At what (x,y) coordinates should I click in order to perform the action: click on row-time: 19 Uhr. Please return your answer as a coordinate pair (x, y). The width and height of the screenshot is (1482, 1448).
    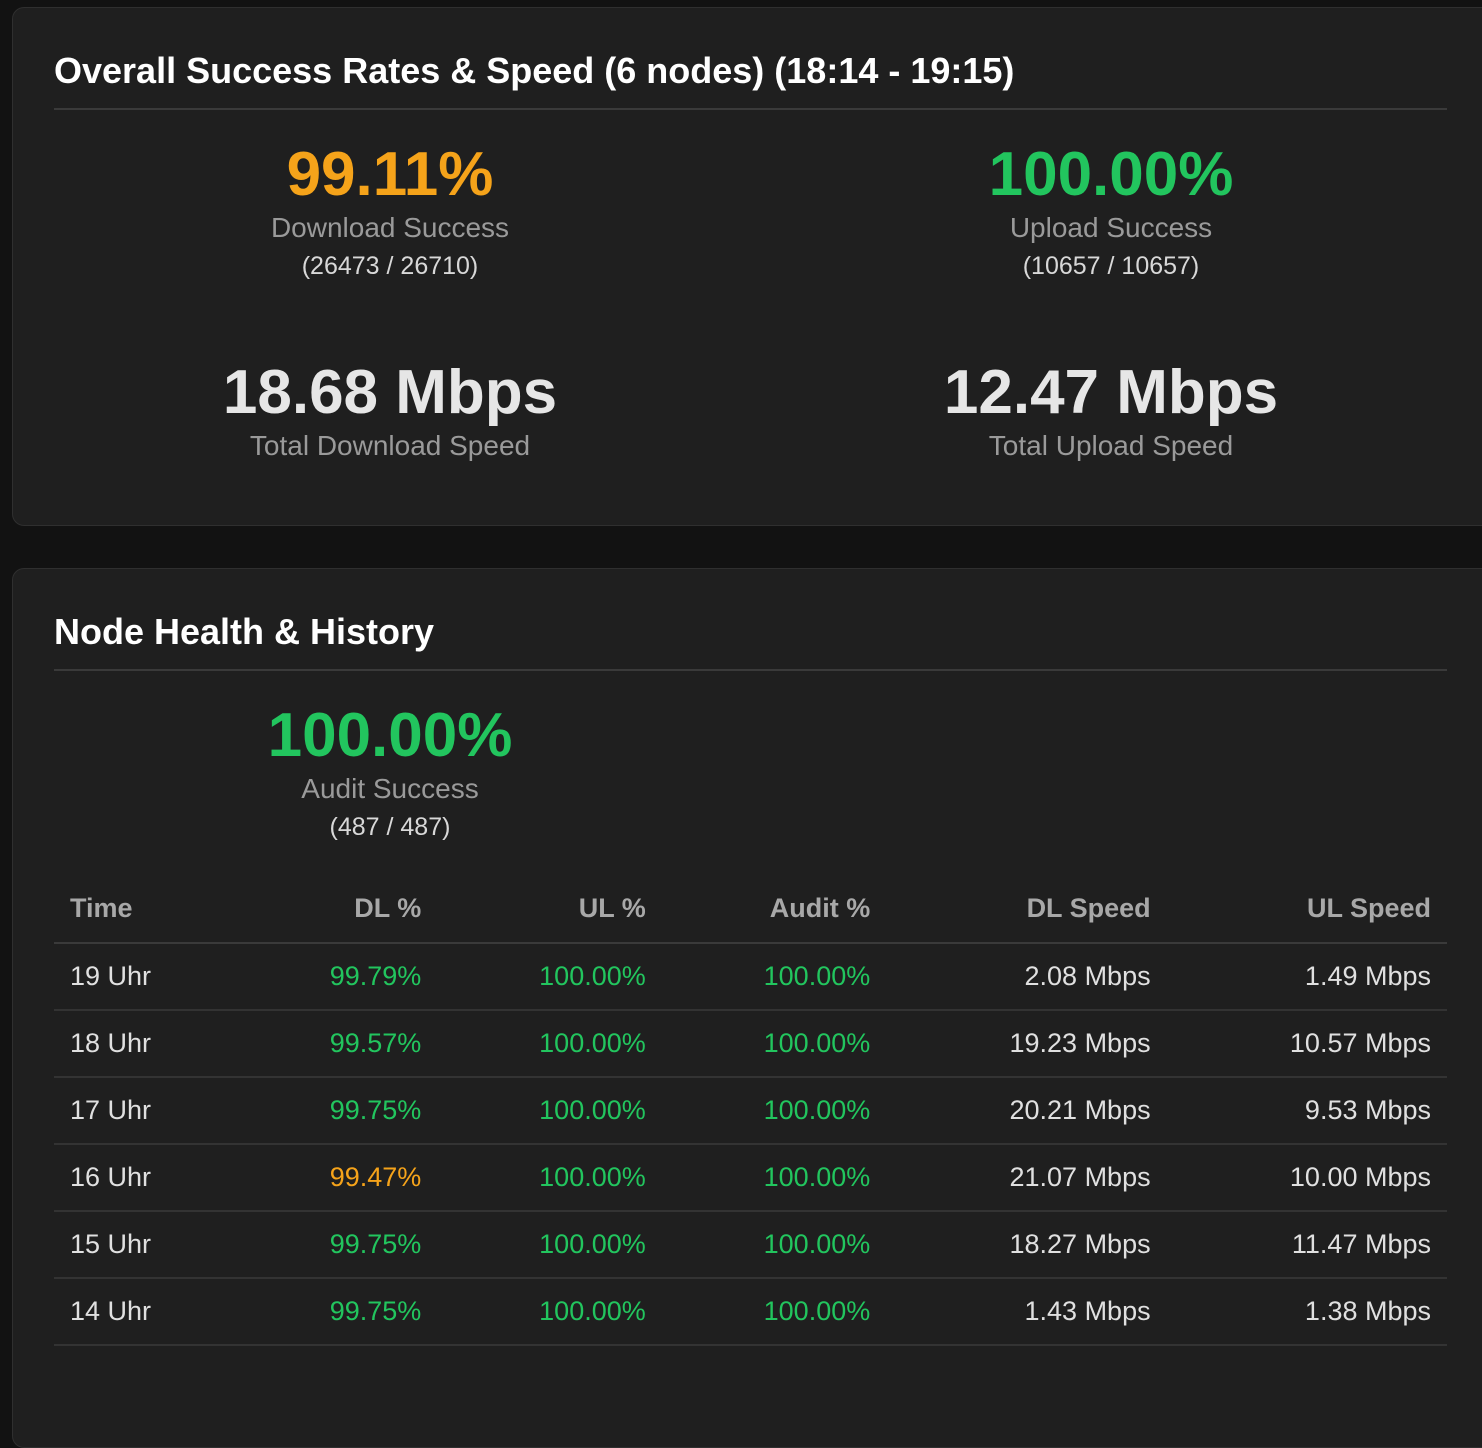
    Looking at the image, I should click on (146, 977).